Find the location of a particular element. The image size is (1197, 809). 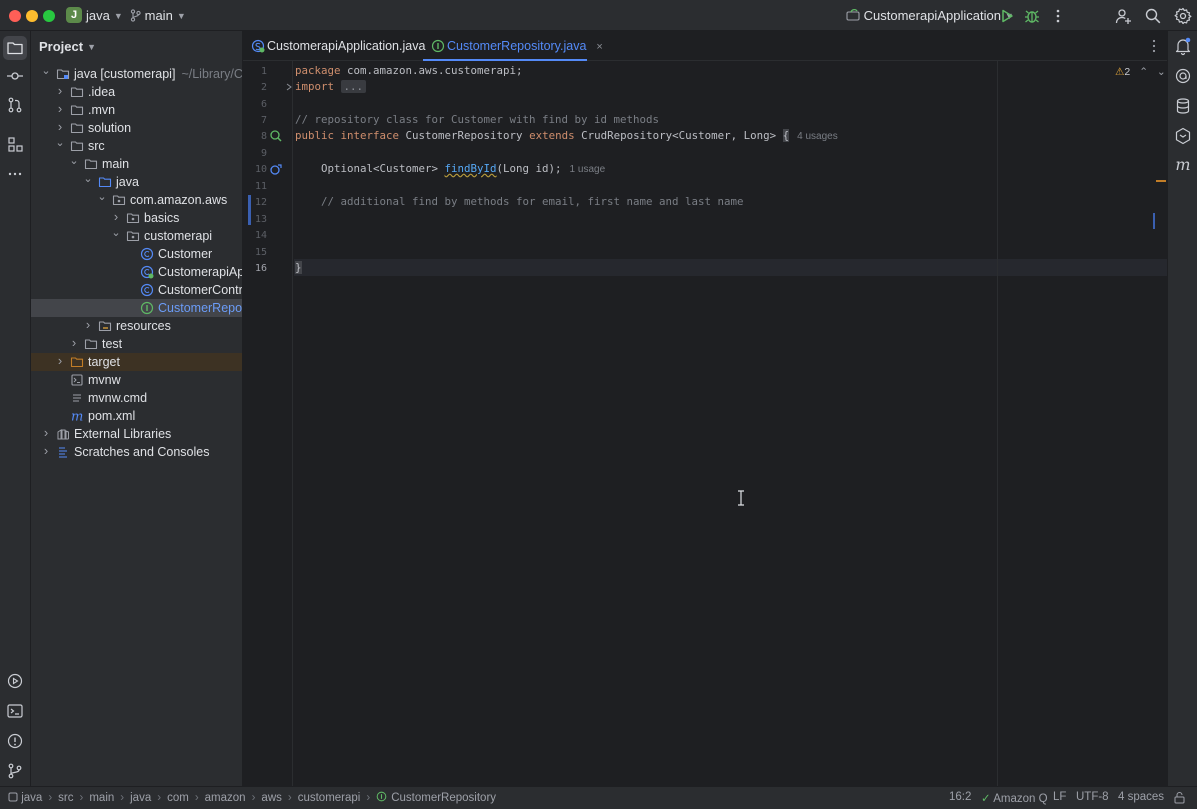

run-config-selector: CustomerapiApplication ▼ is located at coordinates (930, 15).